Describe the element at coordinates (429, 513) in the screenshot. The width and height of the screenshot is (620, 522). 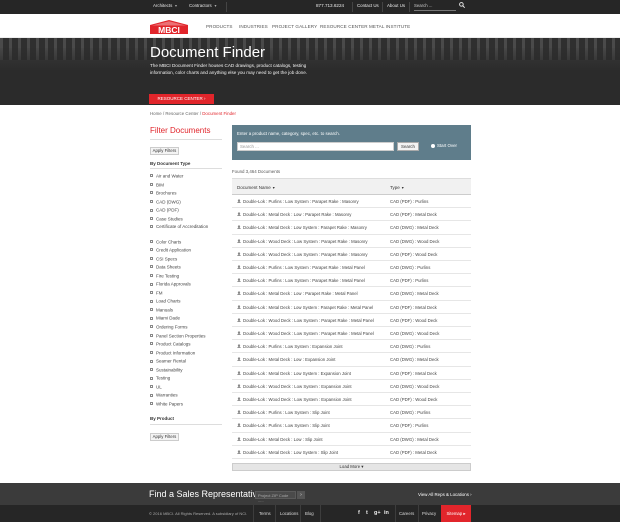
I see `footer-privacy-link: Privacy` at that location.